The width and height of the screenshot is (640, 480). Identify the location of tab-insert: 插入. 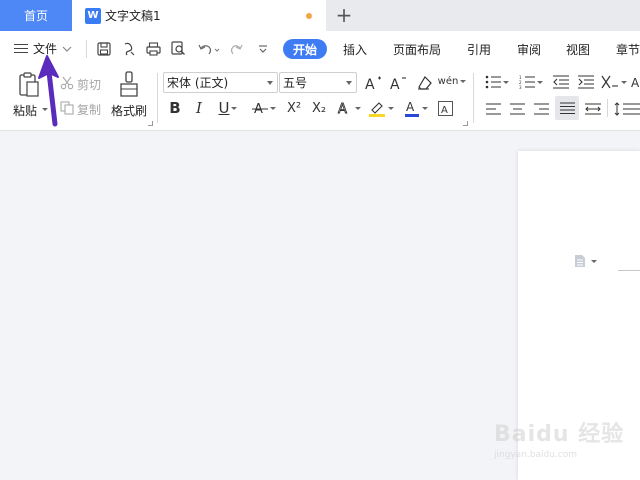
(355, 49).